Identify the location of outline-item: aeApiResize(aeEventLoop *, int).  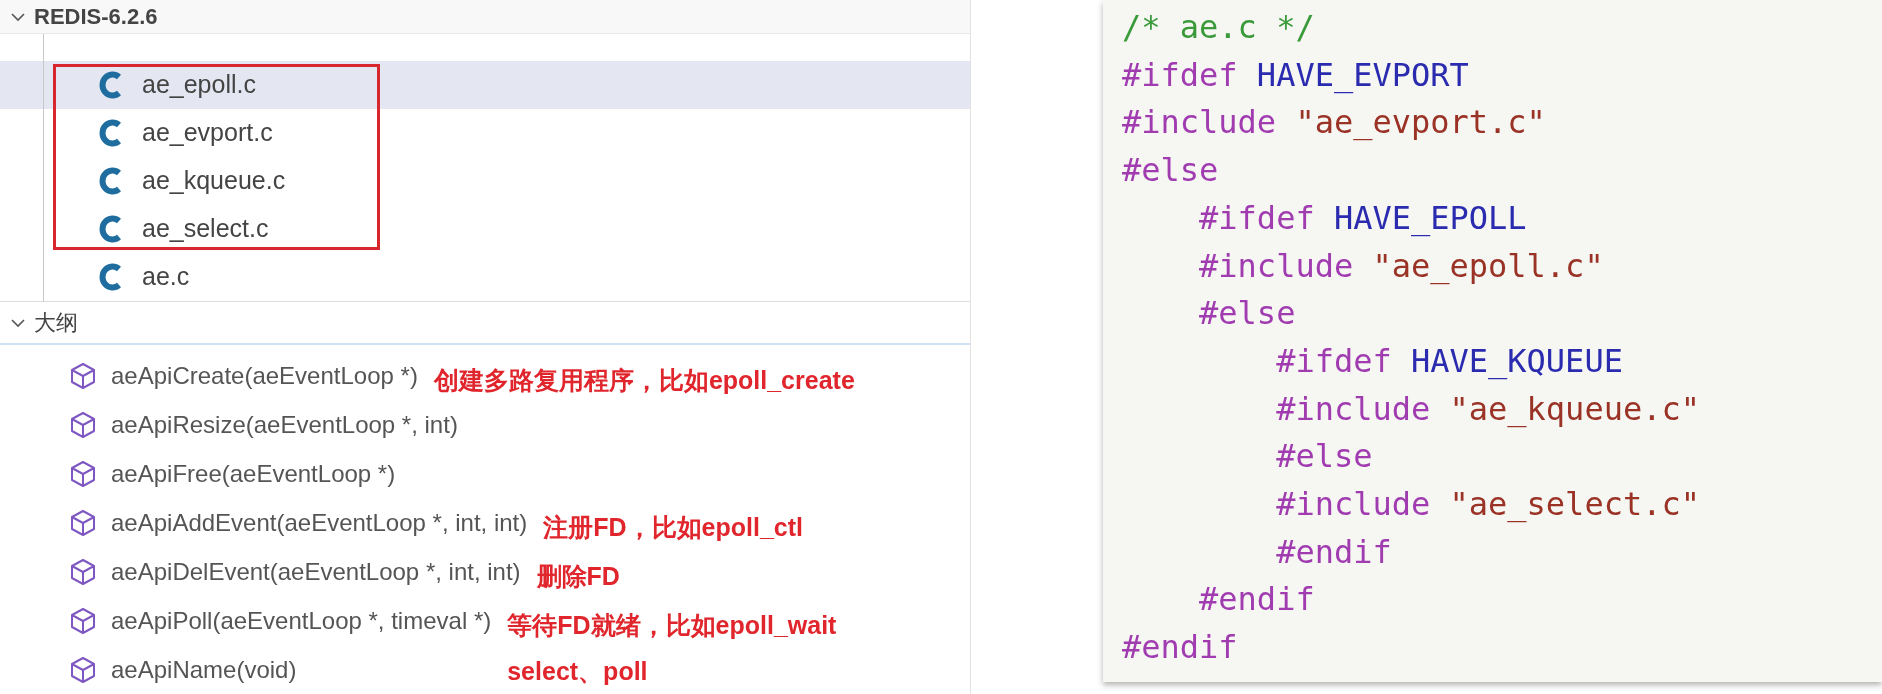
(284, 424).